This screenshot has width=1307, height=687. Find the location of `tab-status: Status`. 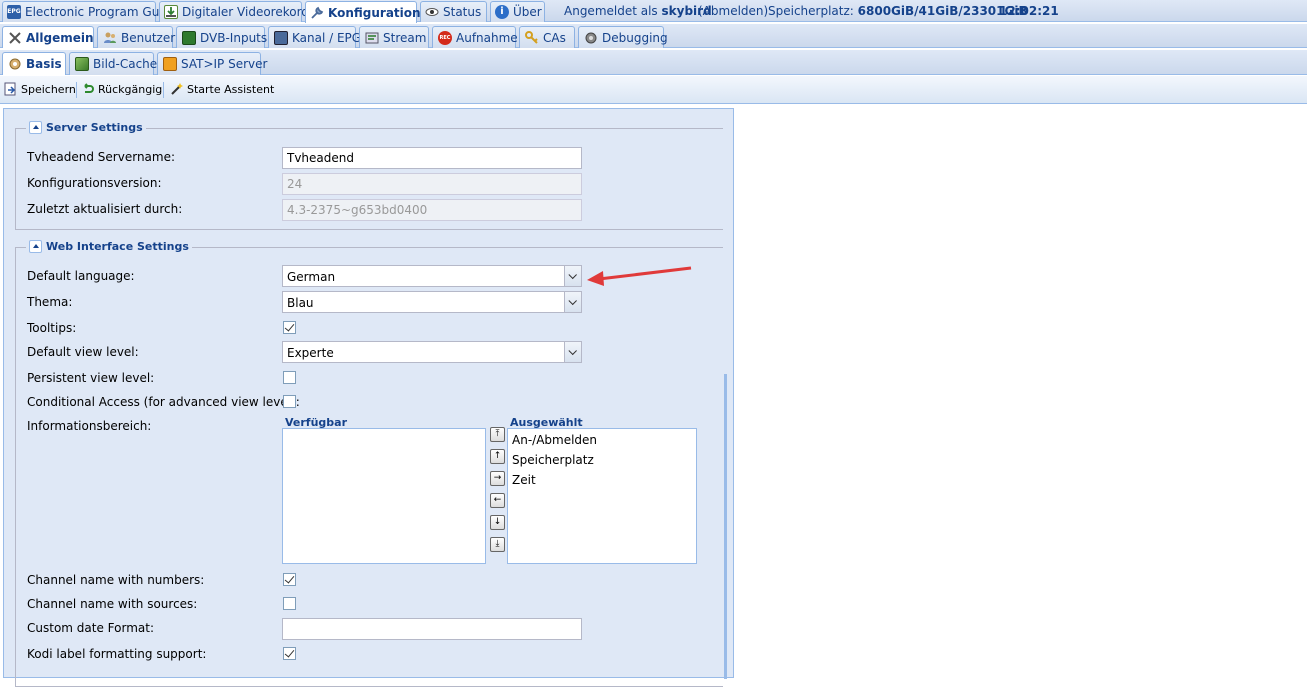

tab-status: Status is located at coordinates (453, 11).